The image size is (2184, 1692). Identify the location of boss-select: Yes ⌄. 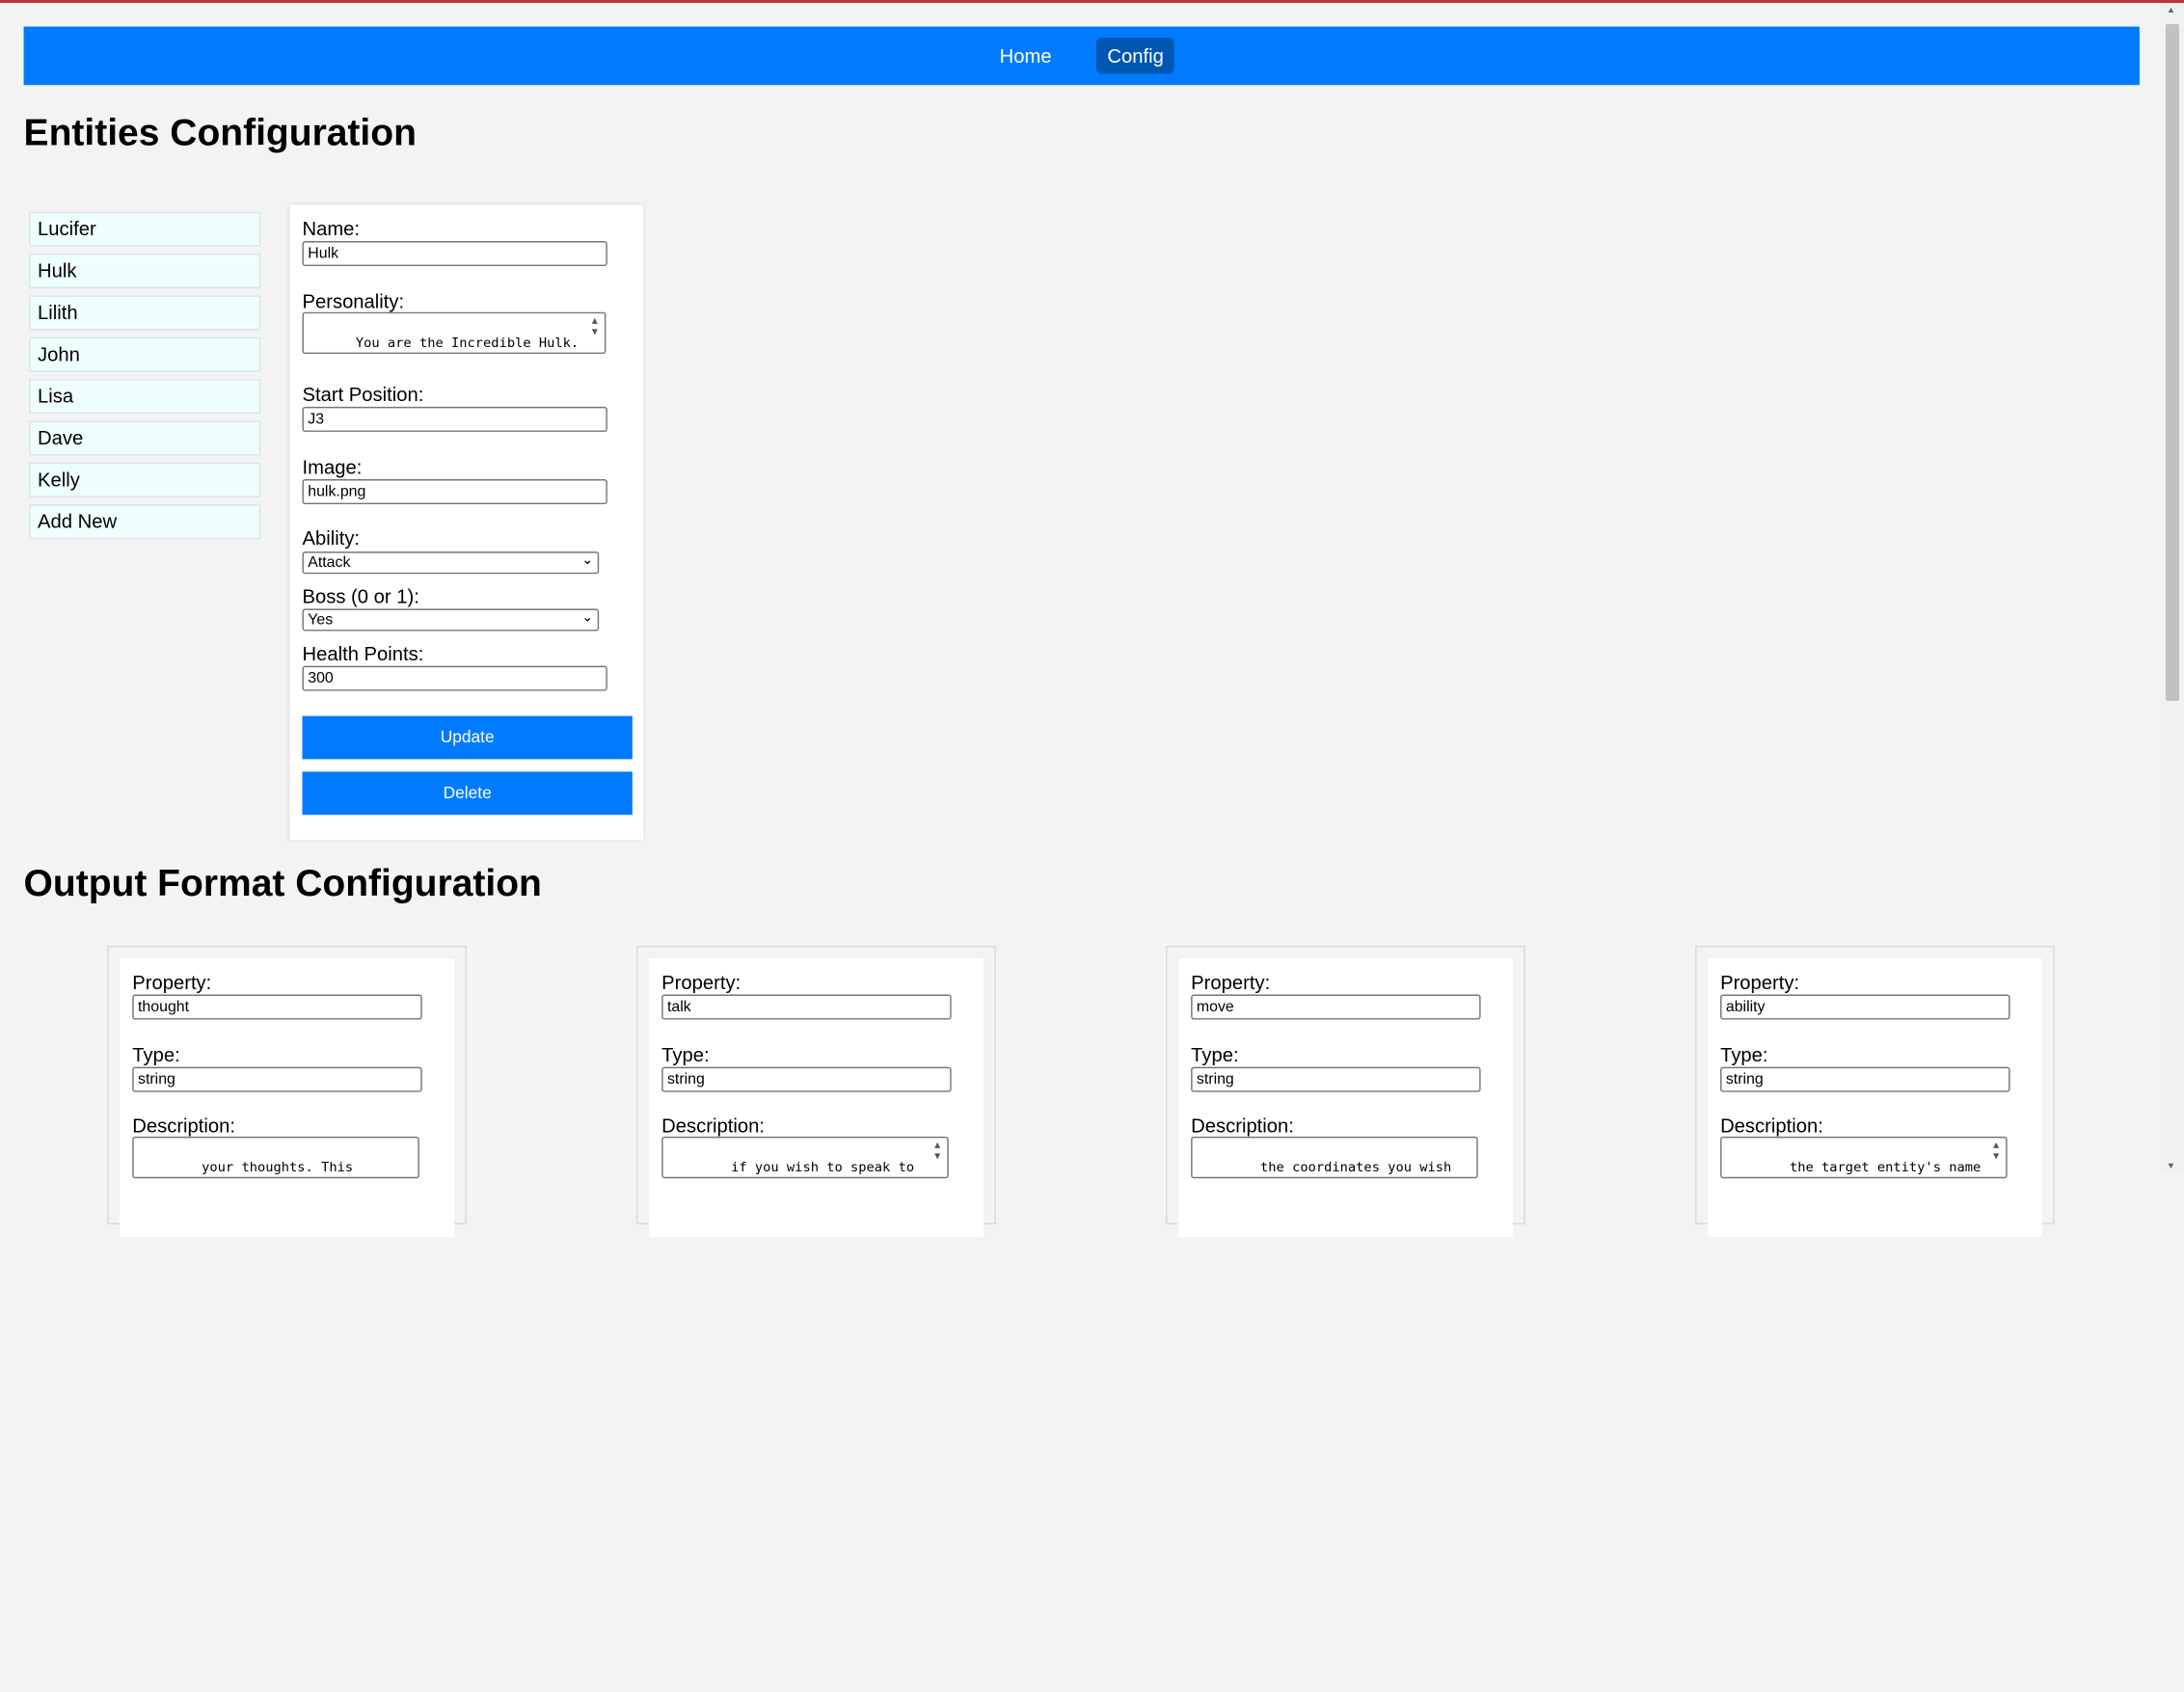
(451, 619).